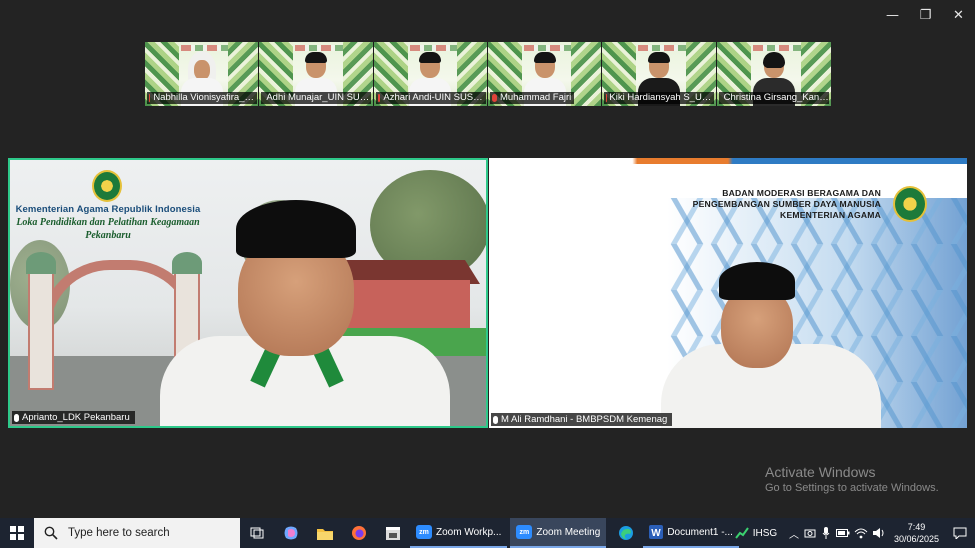 This screenshot has height=548, width=975. I want to click on copilot-button, so click(291, 533).